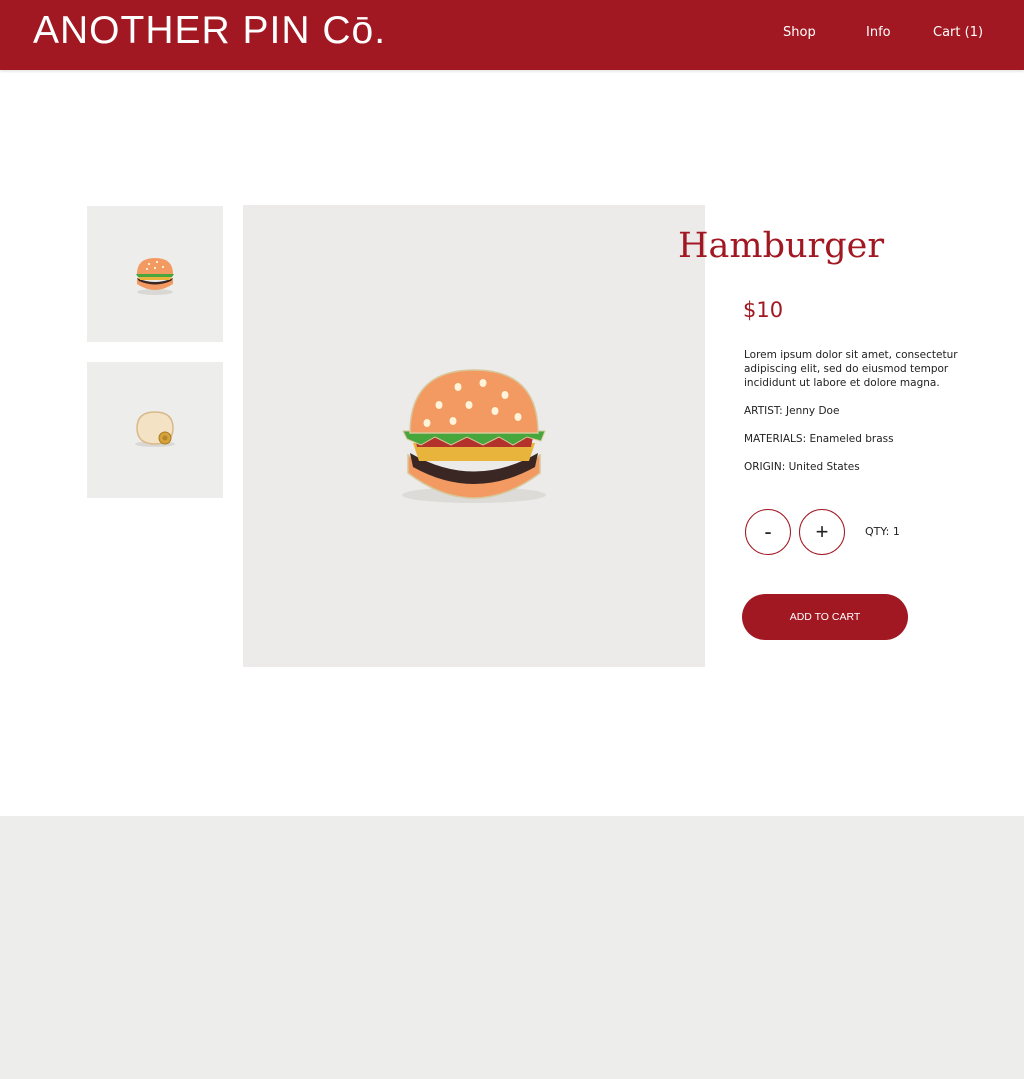 The image size is (1024, 1079). I want to click on hamburger-pin-main-image, so click(474, 436).